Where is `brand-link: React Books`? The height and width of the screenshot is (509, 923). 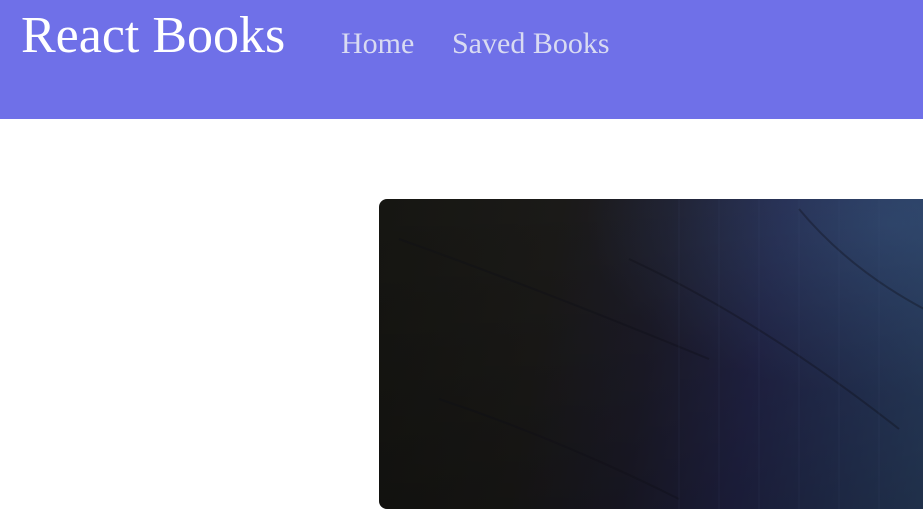
brand-link: React Books is located at coordinates (153, 36).